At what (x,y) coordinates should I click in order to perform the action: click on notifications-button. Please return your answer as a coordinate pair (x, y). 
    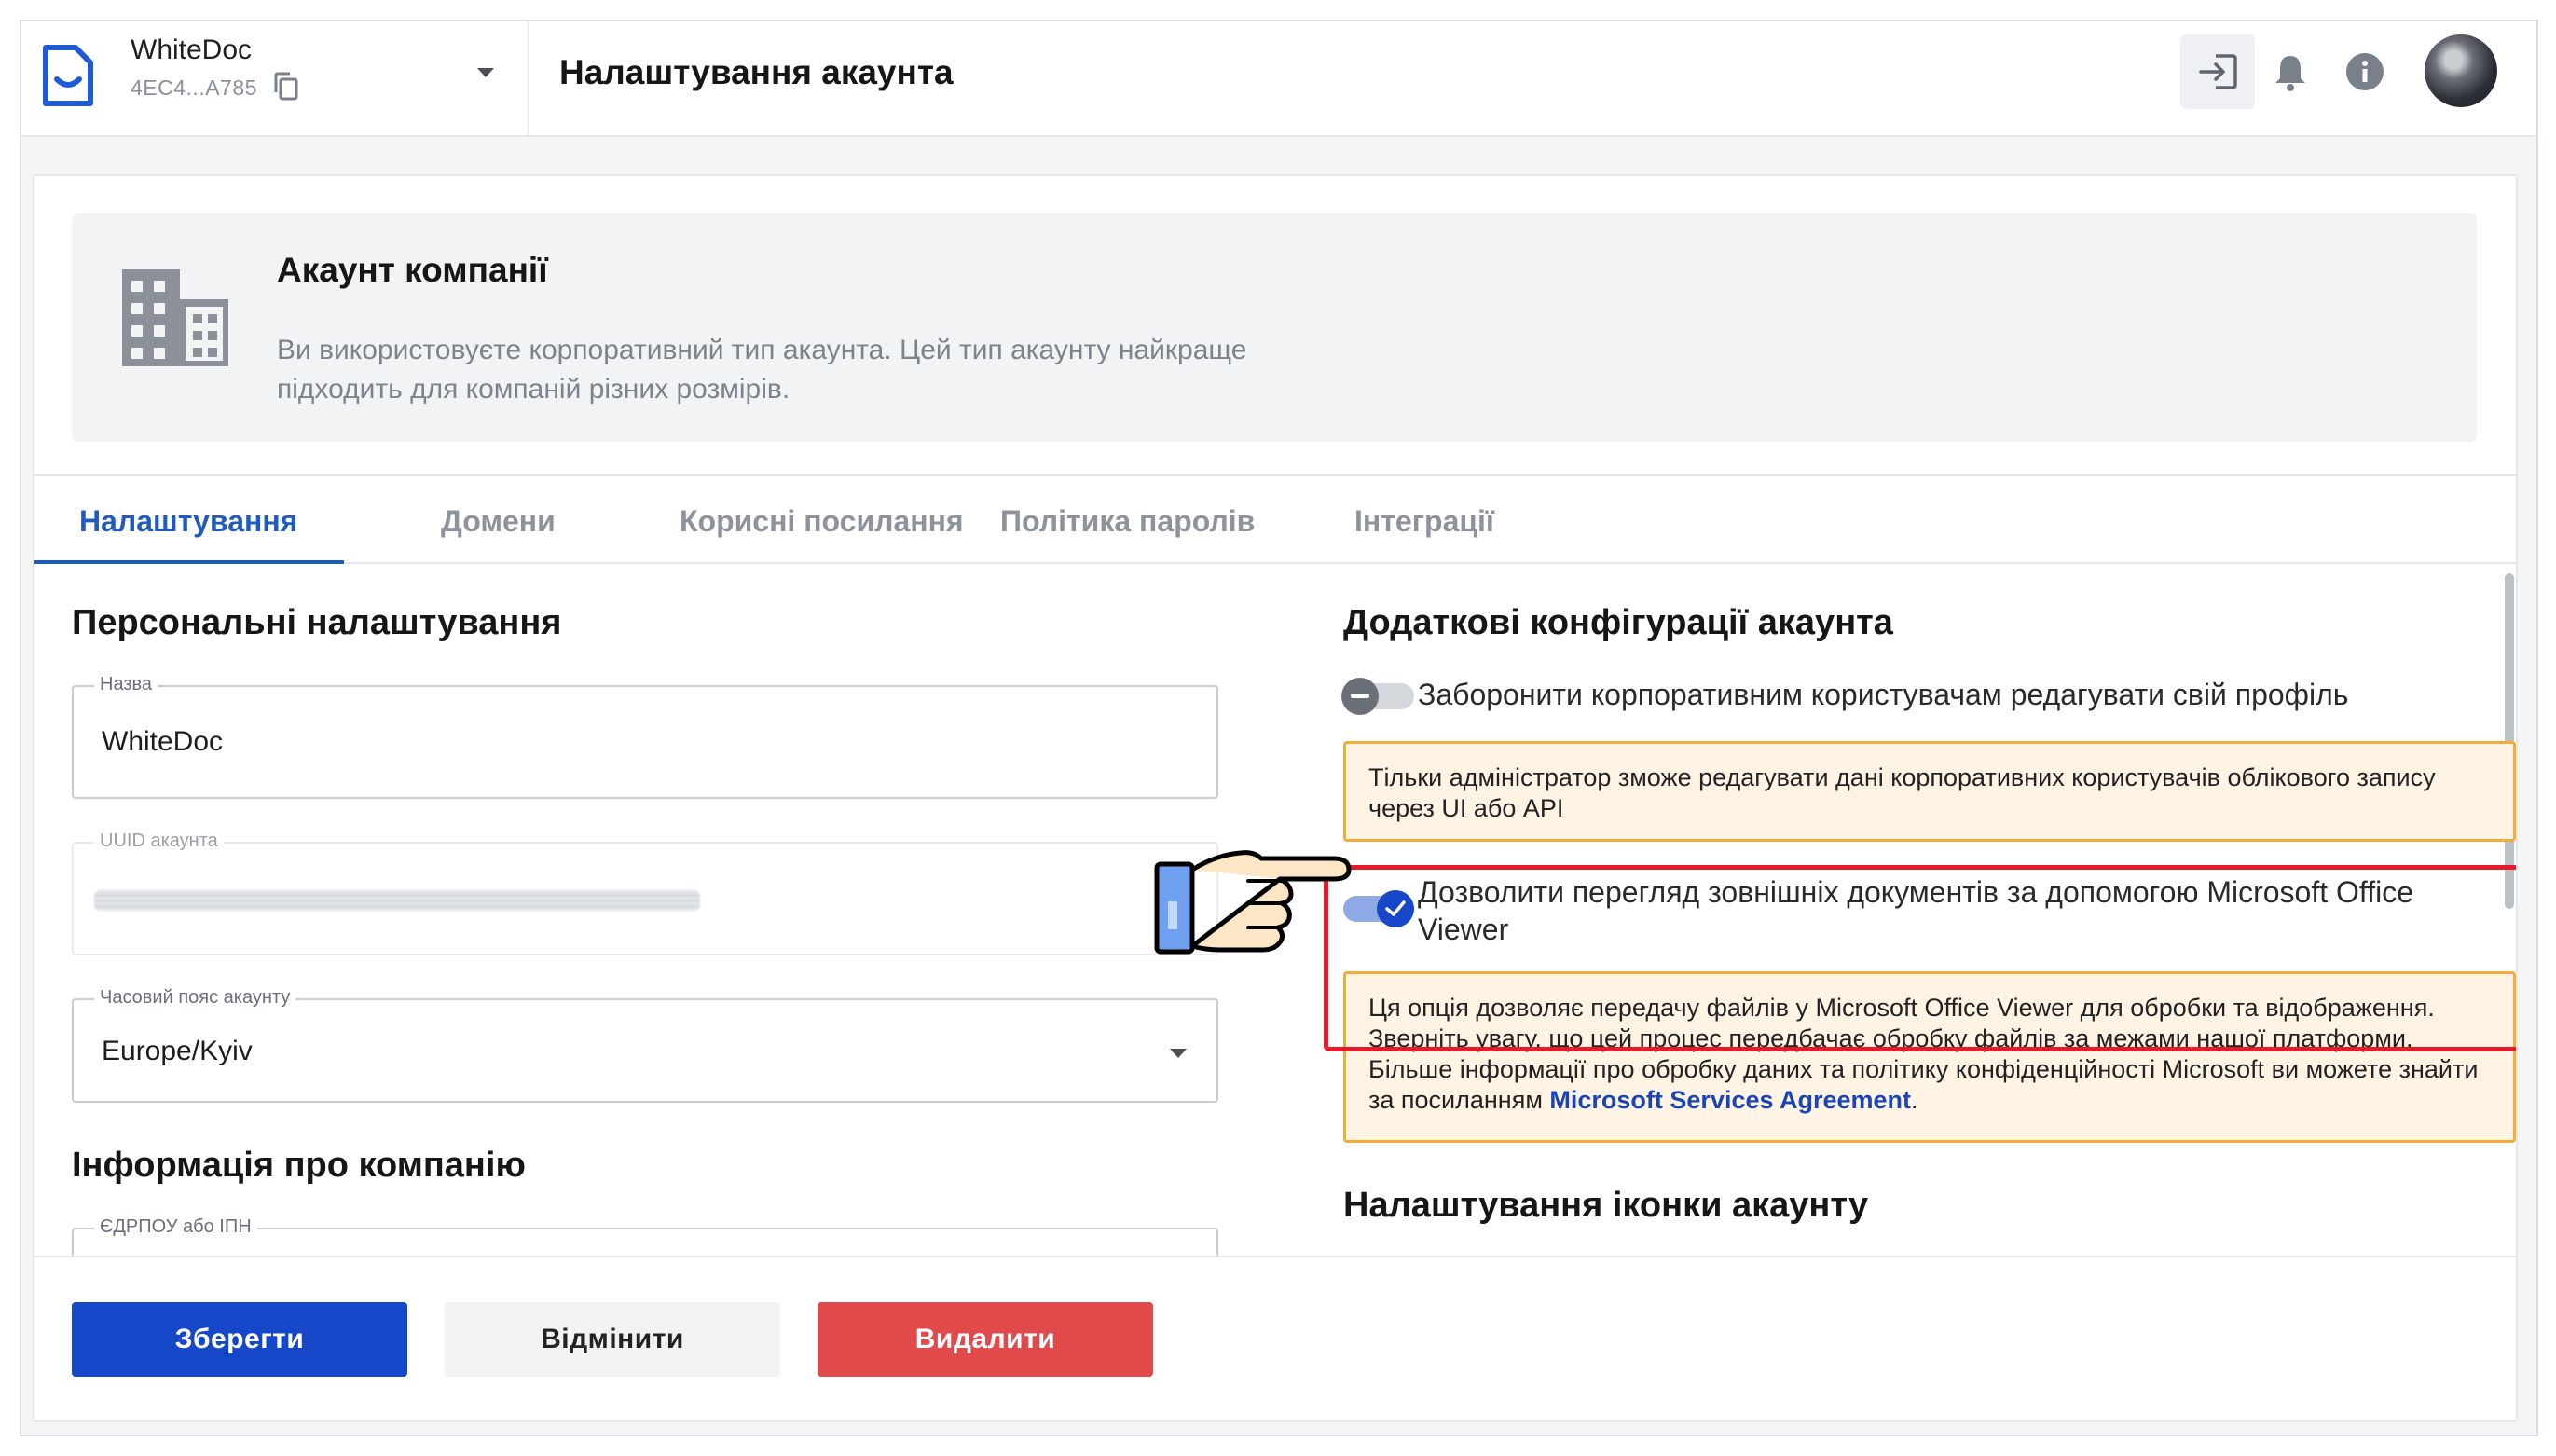
    Looking at the image, I should click on (2291, 71).